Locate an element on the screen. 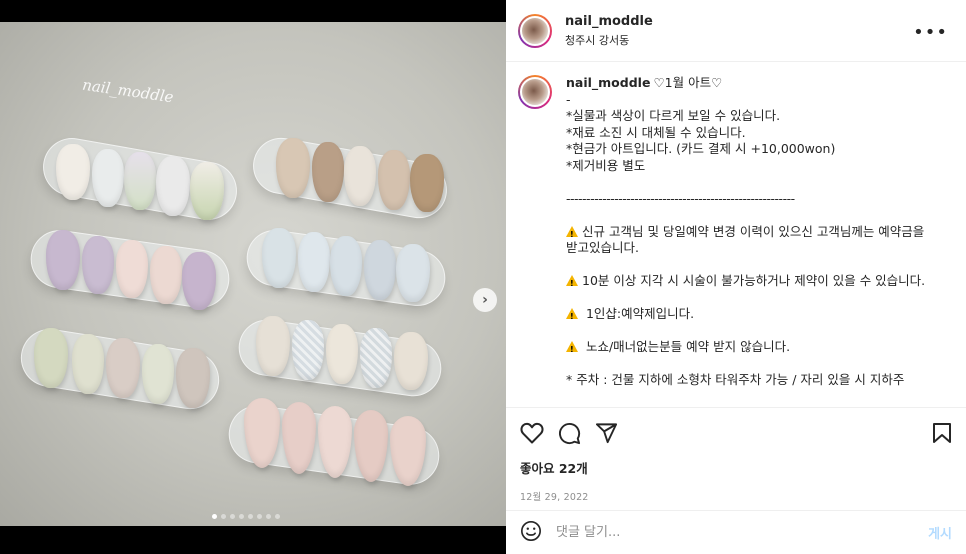  caption-line: - is located at coordinates (568, 99).